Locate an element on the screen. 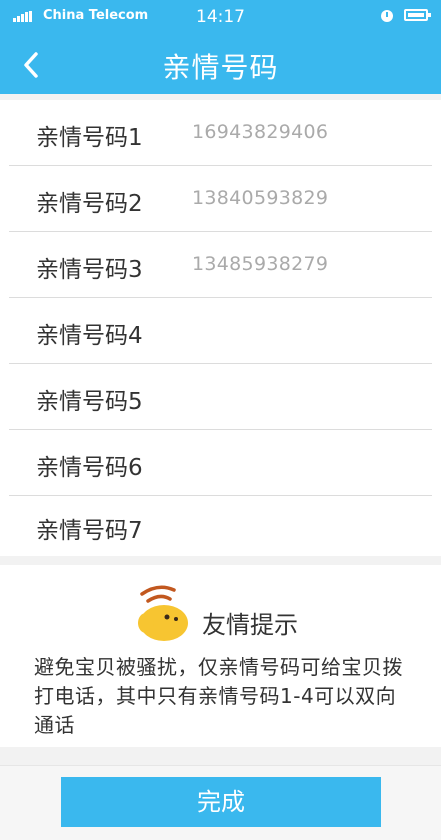 The width and height of the screenshot is (441, 840). status-bar: China Telecom 14:17 is located at coordinates (220, 17).